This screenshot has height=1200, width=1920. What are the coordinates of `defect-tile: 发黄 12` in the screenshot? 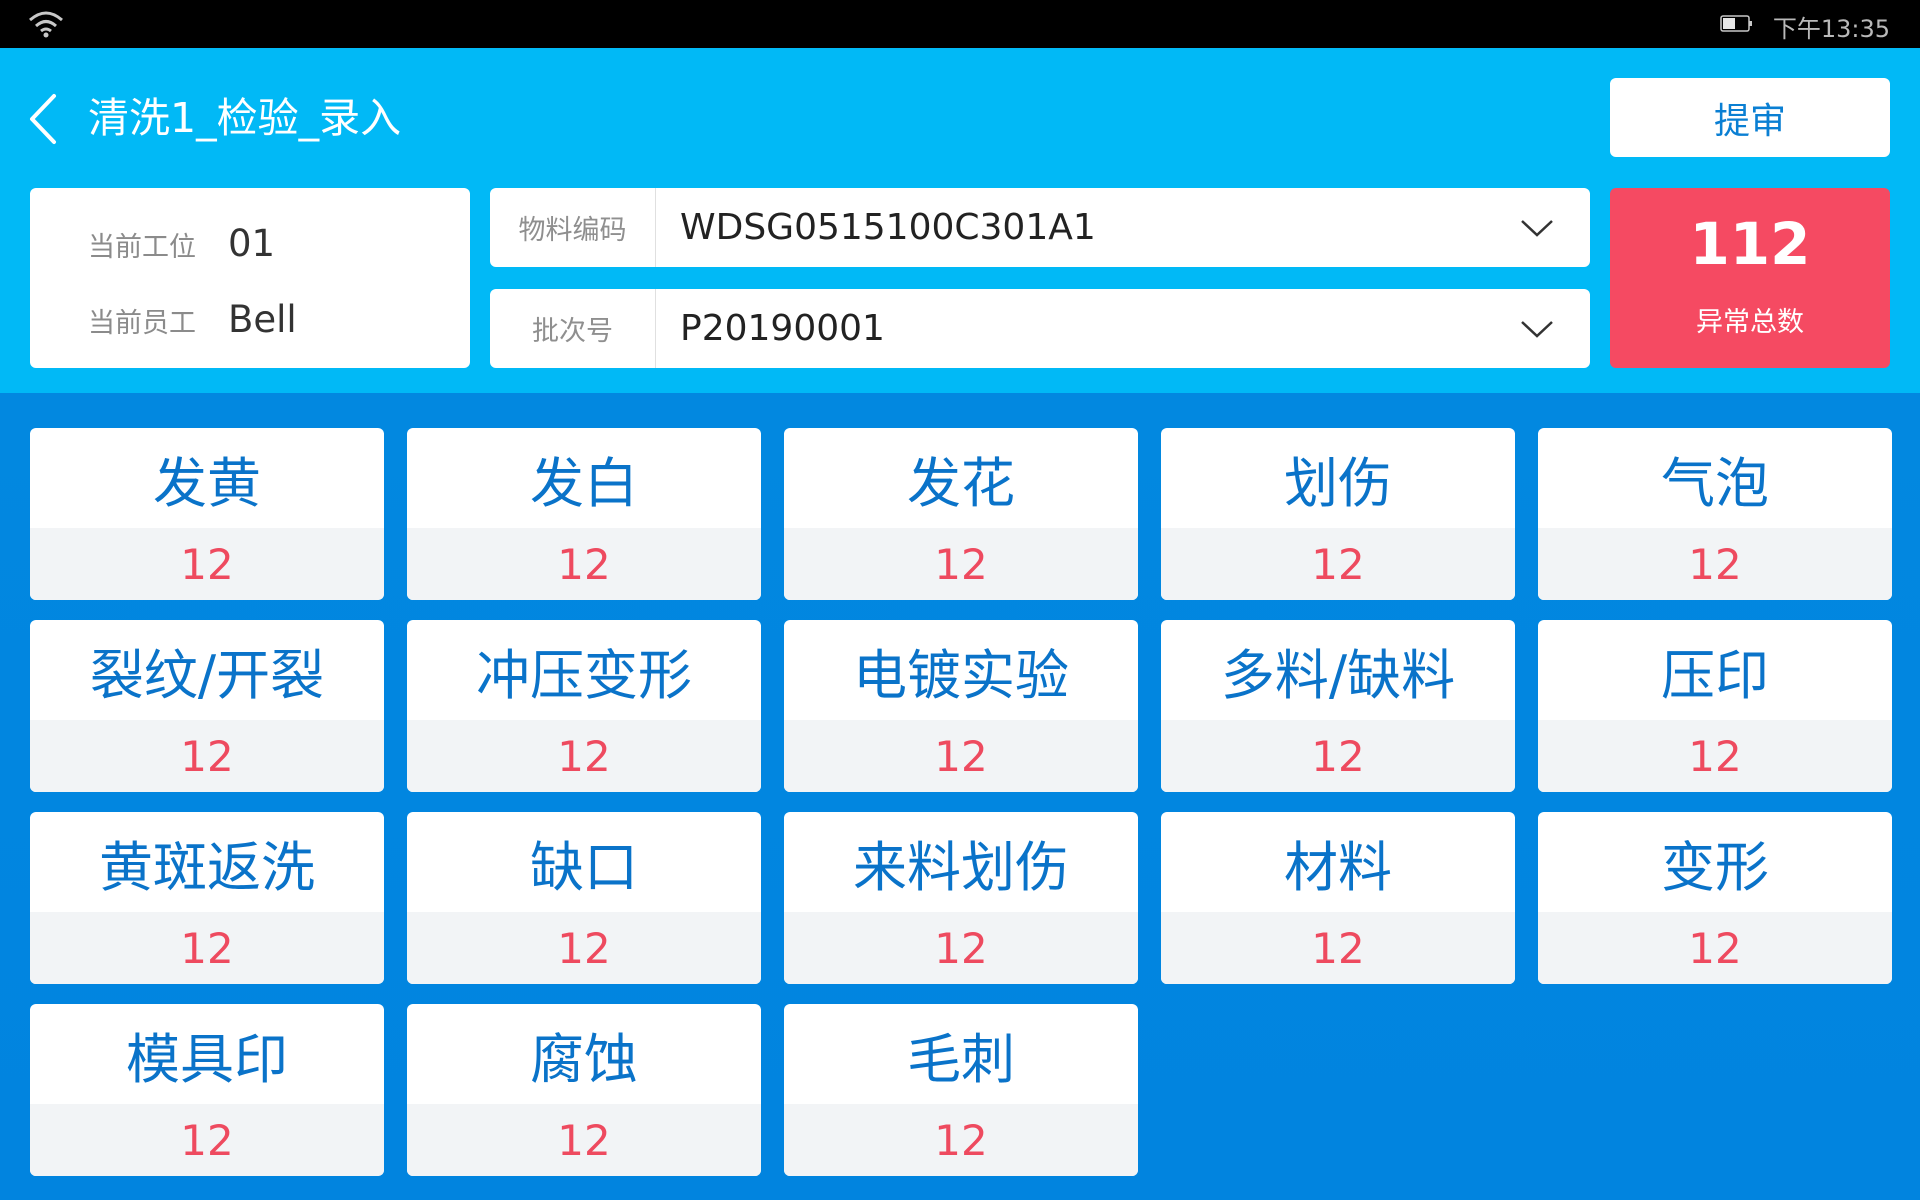 It's located at (207, 514).